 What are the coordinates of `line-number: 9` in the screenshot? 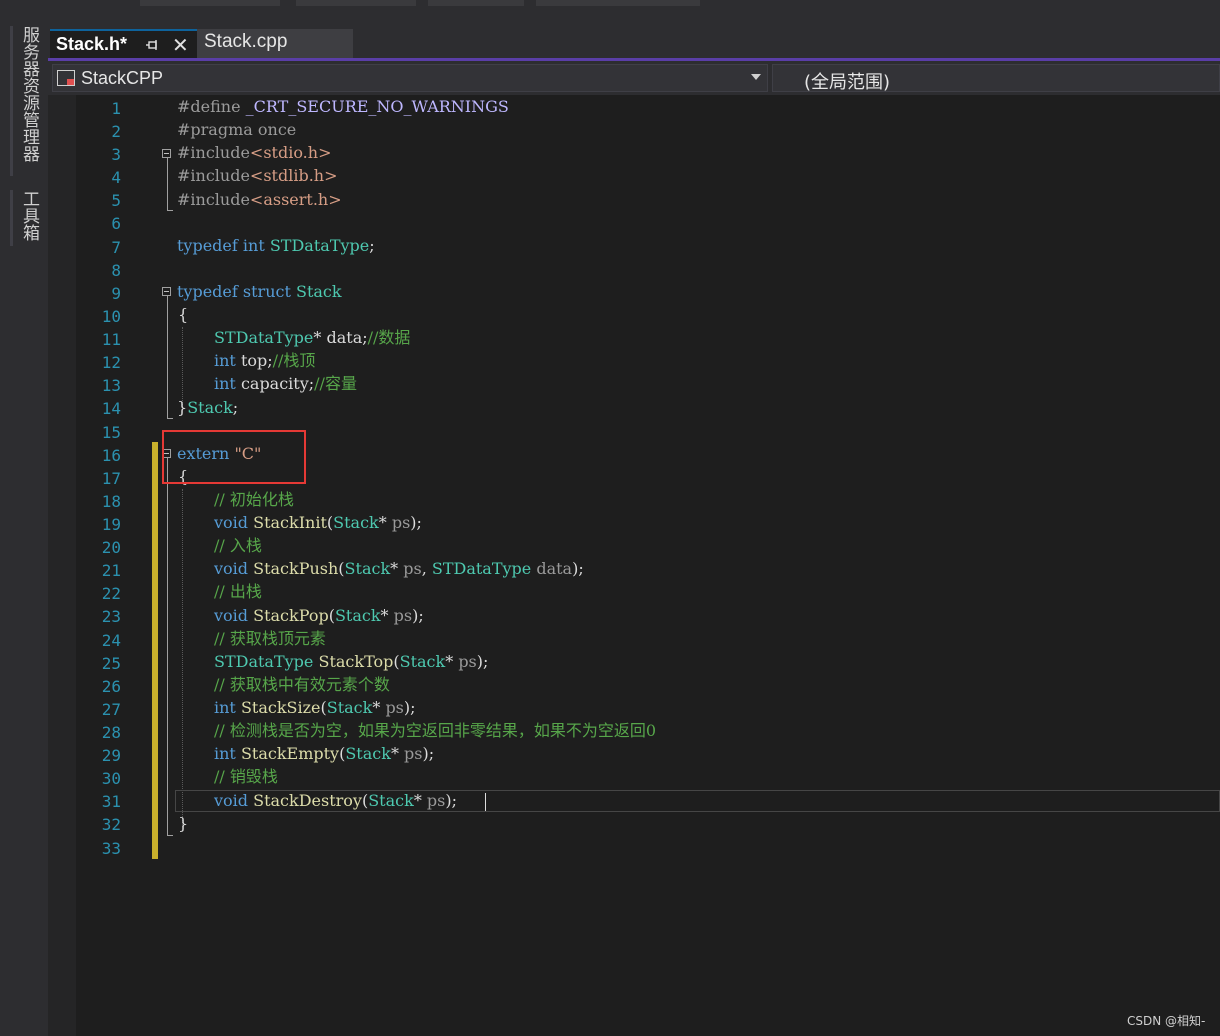 It's located at (116, 293).